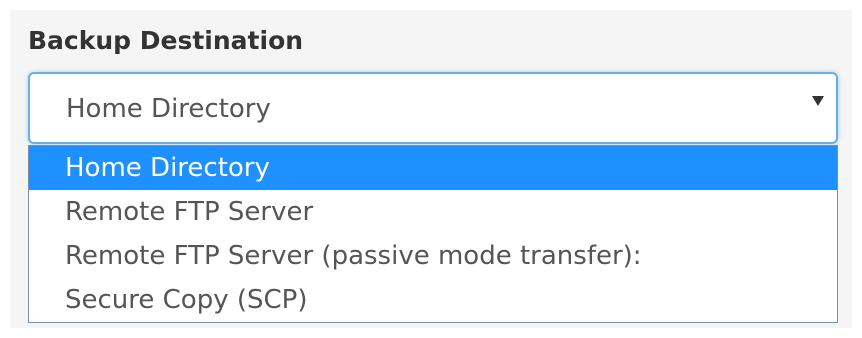  Describe the element at coordinates (166, 40) in the screenshot. I see `backup-destination-label: Backup Destination` at that location.